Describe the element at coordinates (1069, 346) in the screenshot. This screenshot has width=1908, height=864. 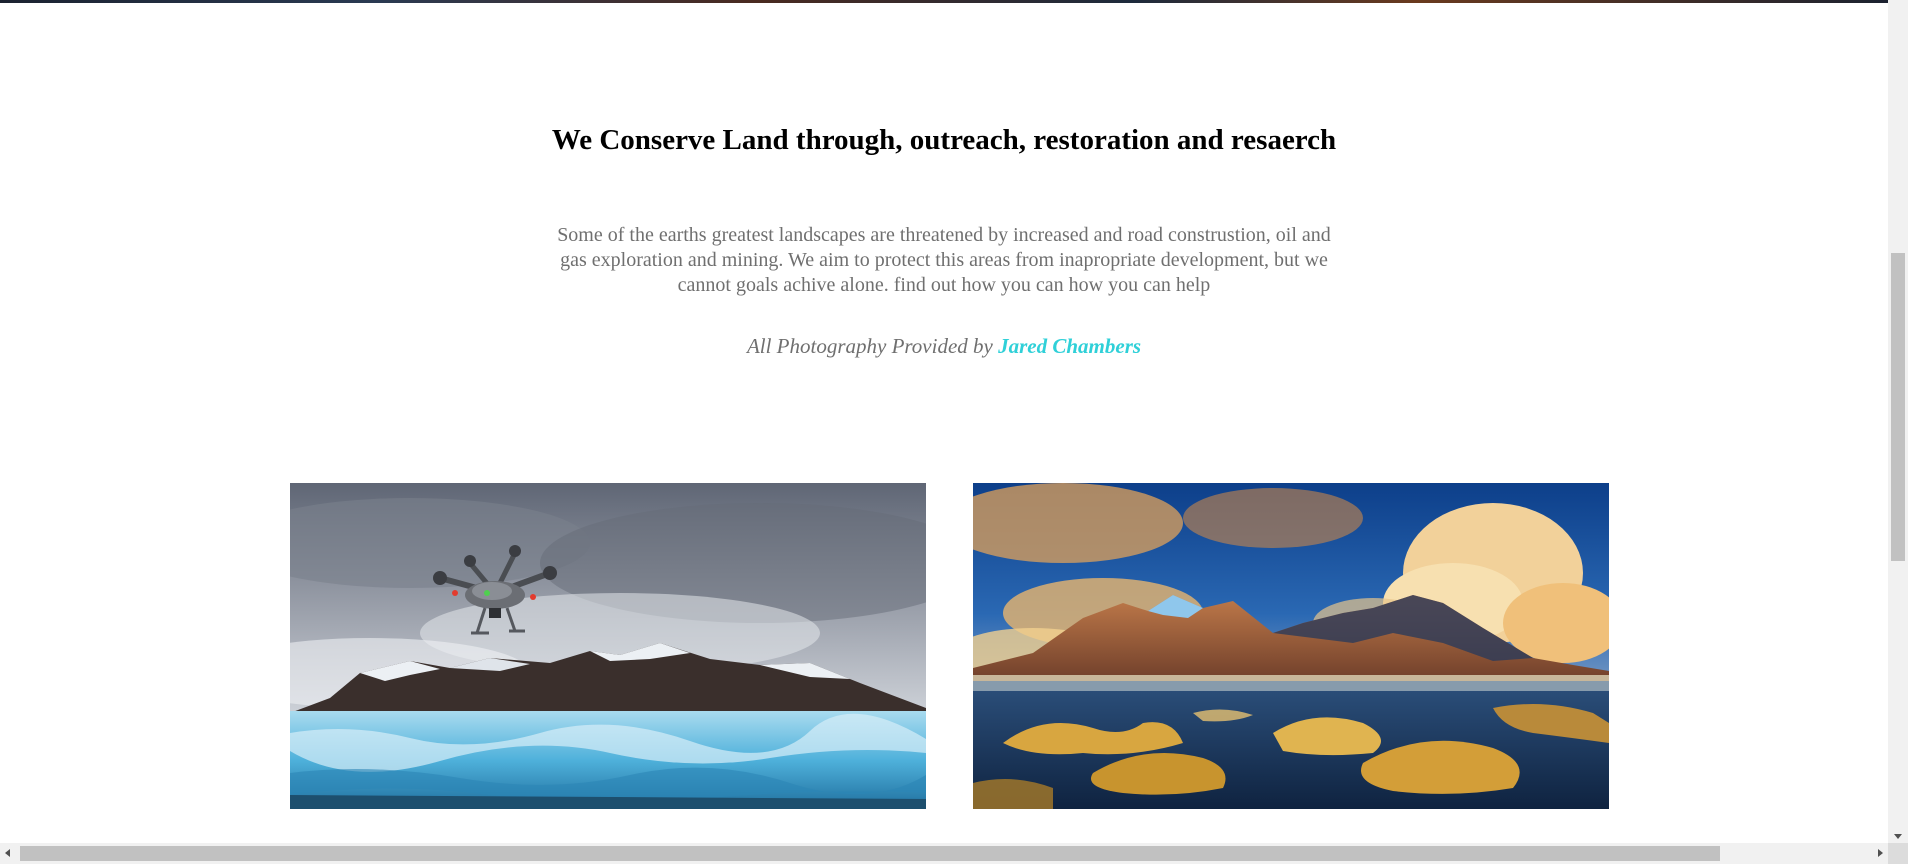
I see `photographer-link: Jared Chambers` at that location.